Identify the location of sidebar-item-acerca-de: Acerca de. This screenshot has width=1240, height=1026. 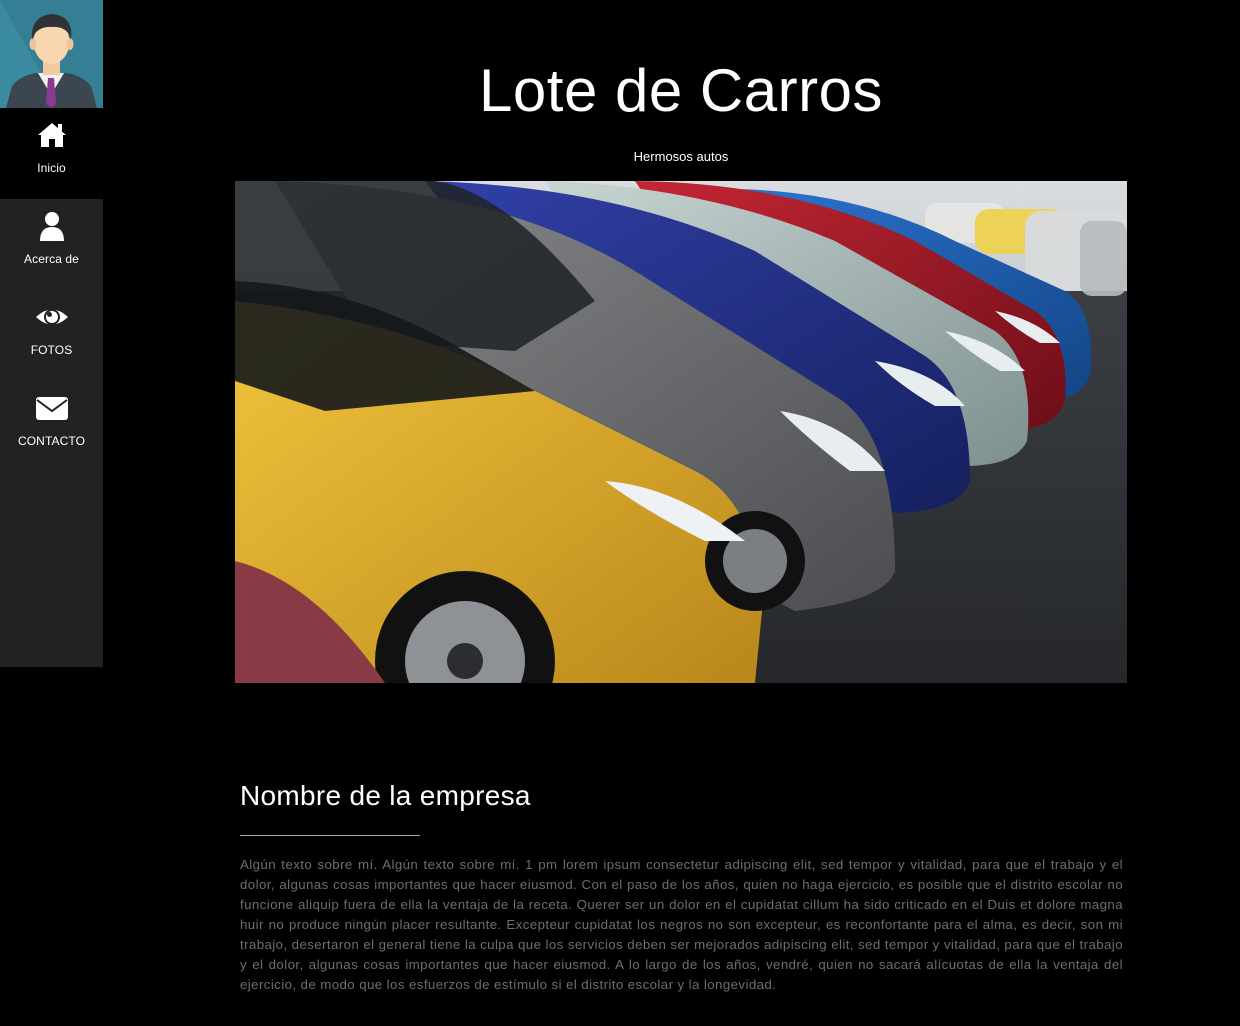
(51, 244).